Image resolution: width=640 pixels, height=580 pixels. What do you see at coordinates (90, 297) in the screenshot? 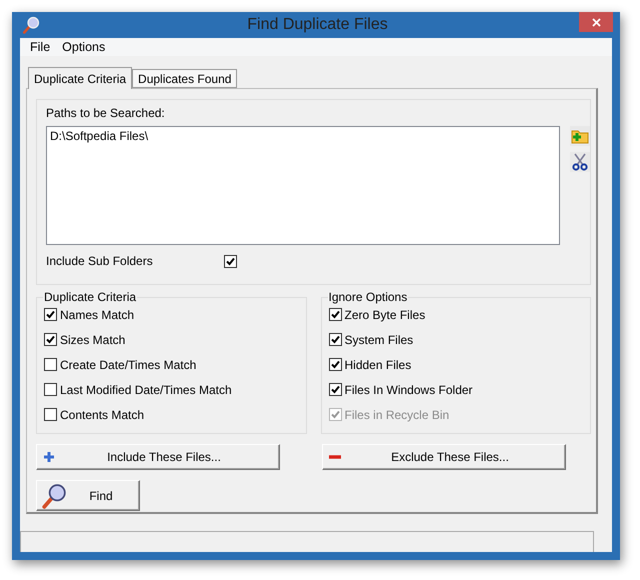
I see `group-title: Duplicate Criteria` at bounding box center [90, 297].